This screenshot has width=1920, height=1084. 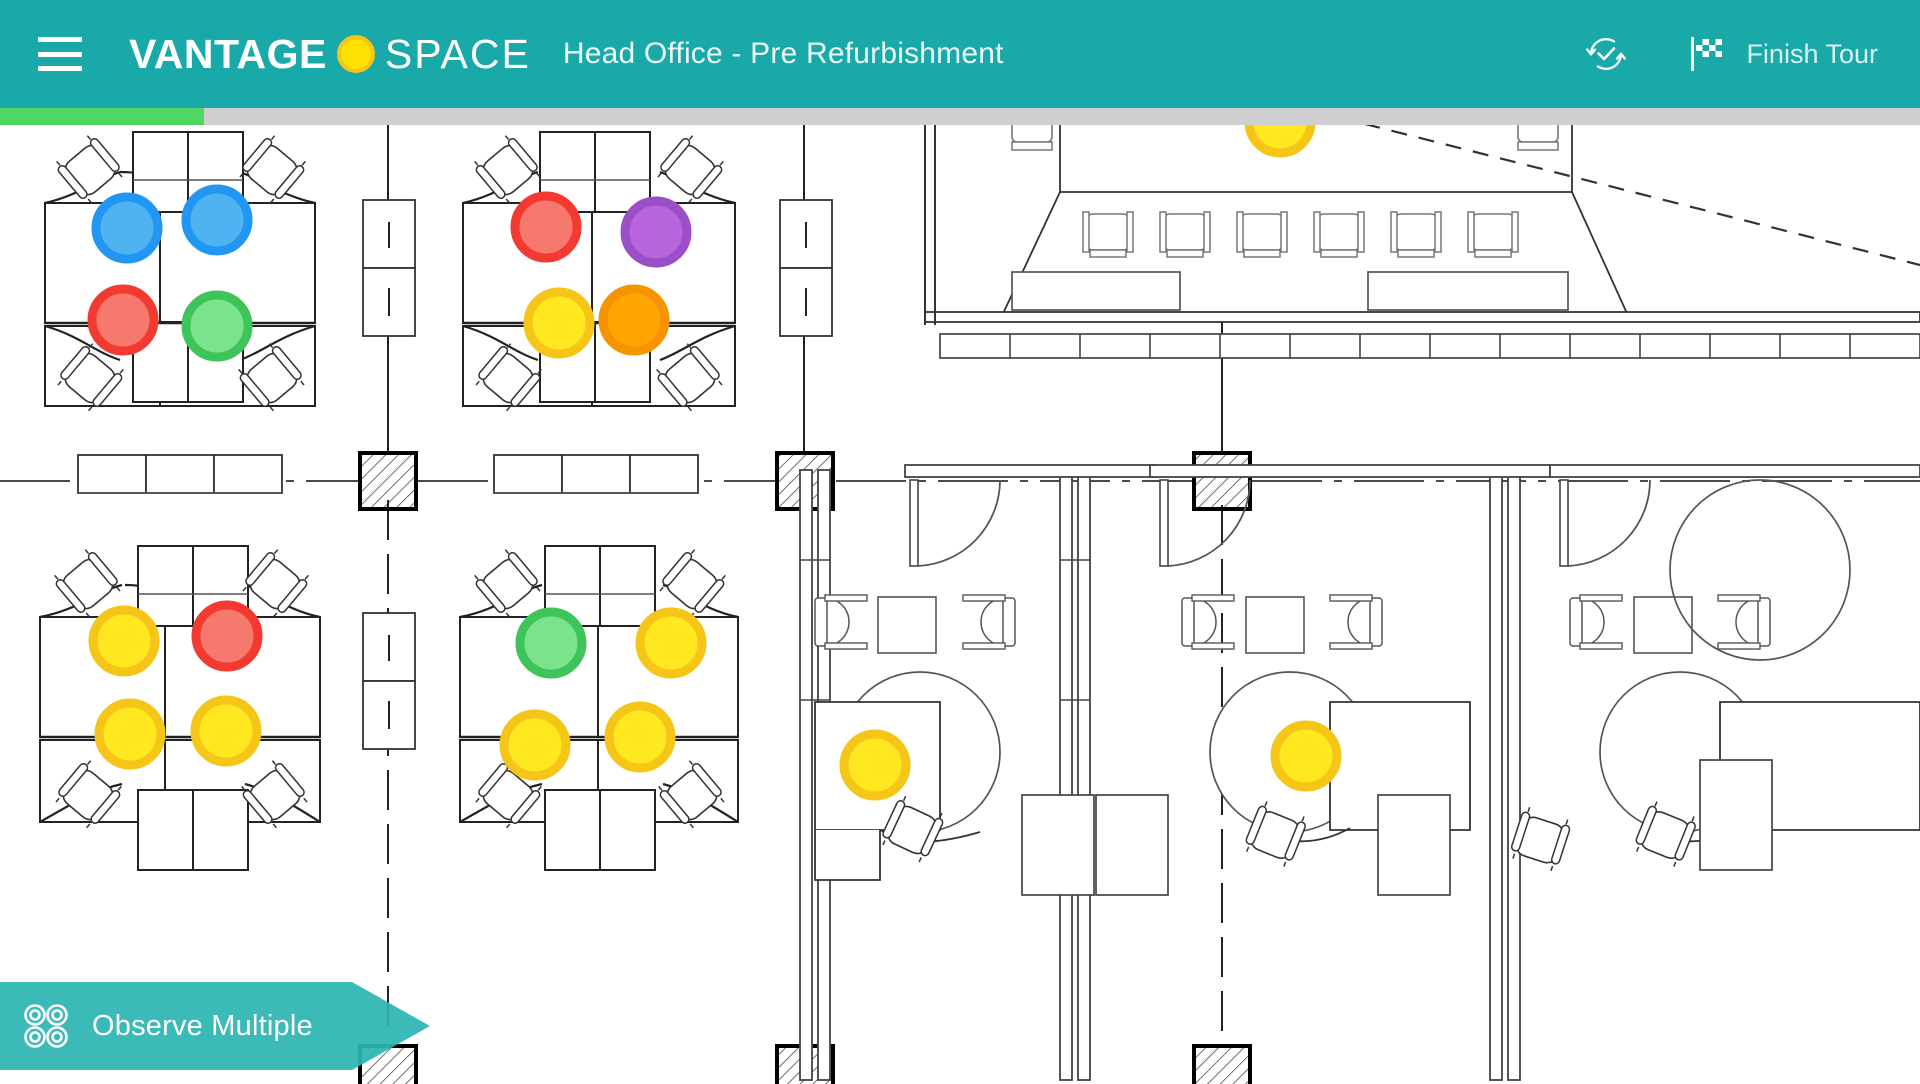 I want to click on column-c, so click(x=1222, y=481).